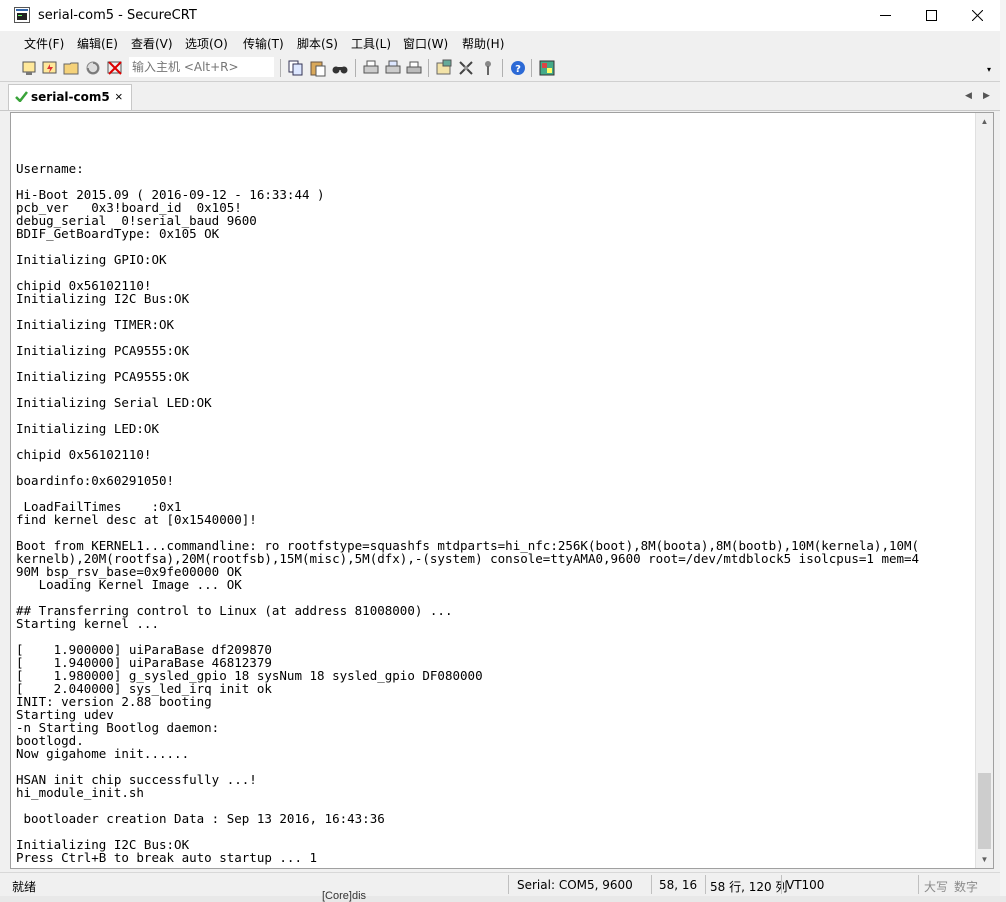 Image resolution: width=1006 pixels, height=902 pixels. Describe the element at coordinates (93, 68) in the screenshot. I see `reconnect-icon` at that location.